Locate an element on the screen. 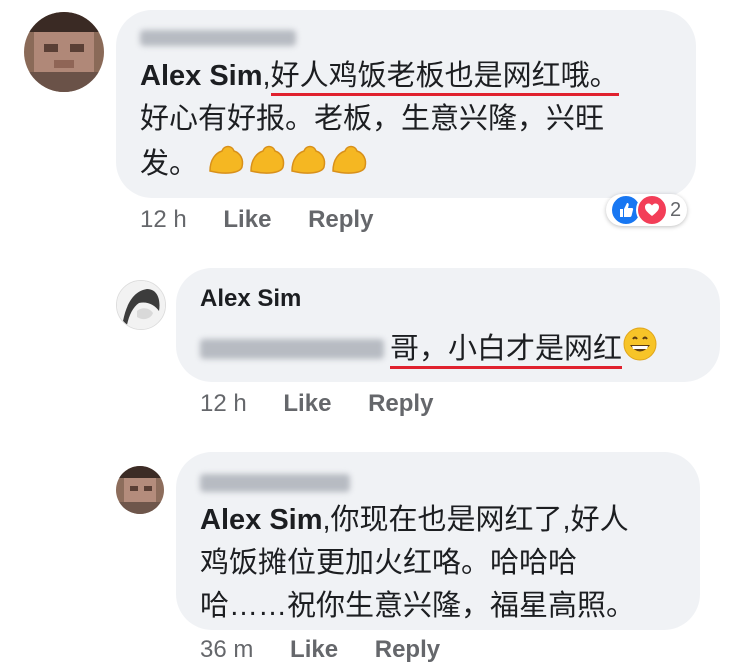 This screenshot has width=750, height=672. love-reaction-icon is located at coordinates (652, 210).